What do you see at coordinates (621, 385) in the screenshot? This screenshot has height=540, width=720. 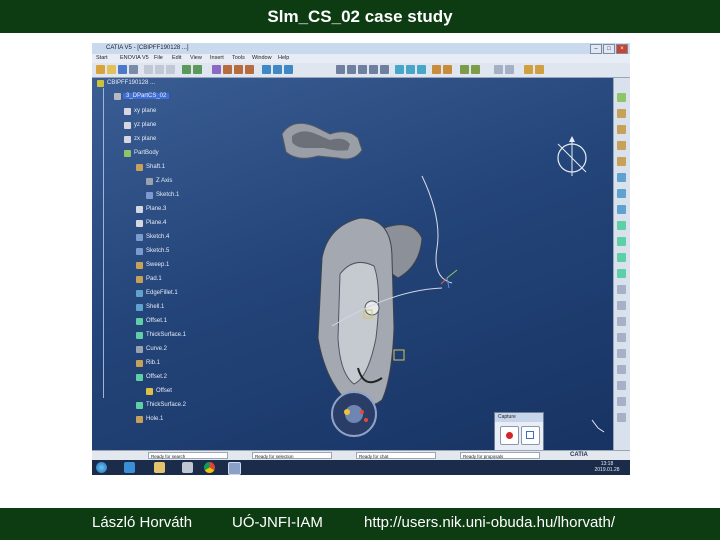 I see `scaling-tool-icon` at bounding box center [621, 385].